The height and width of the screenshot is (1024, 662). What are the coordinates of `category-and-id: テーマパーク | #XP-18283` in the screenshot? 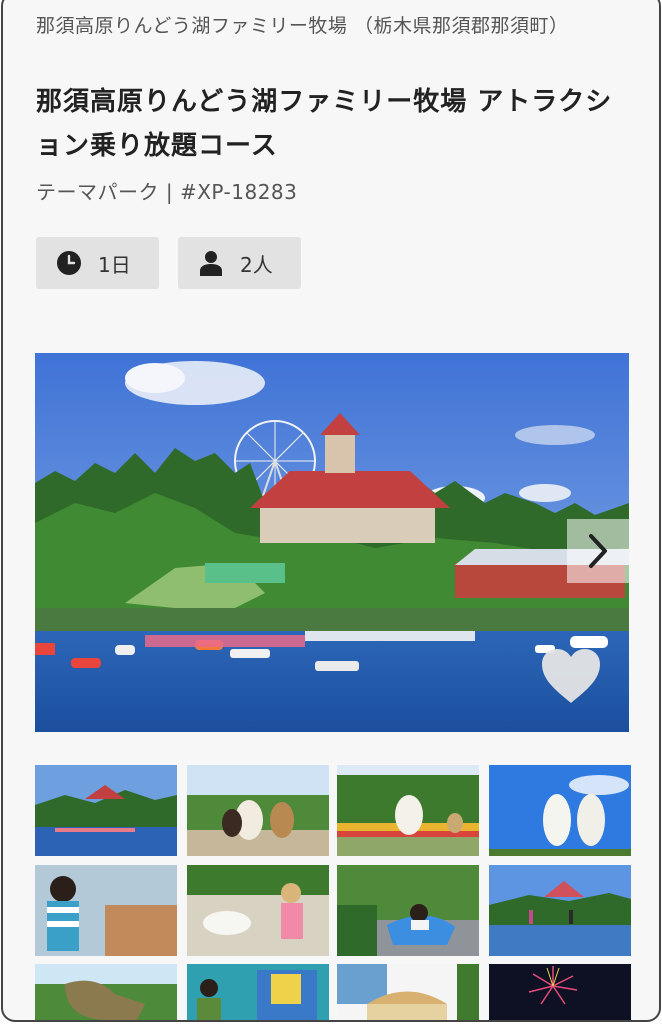 It's located at (167, 192).